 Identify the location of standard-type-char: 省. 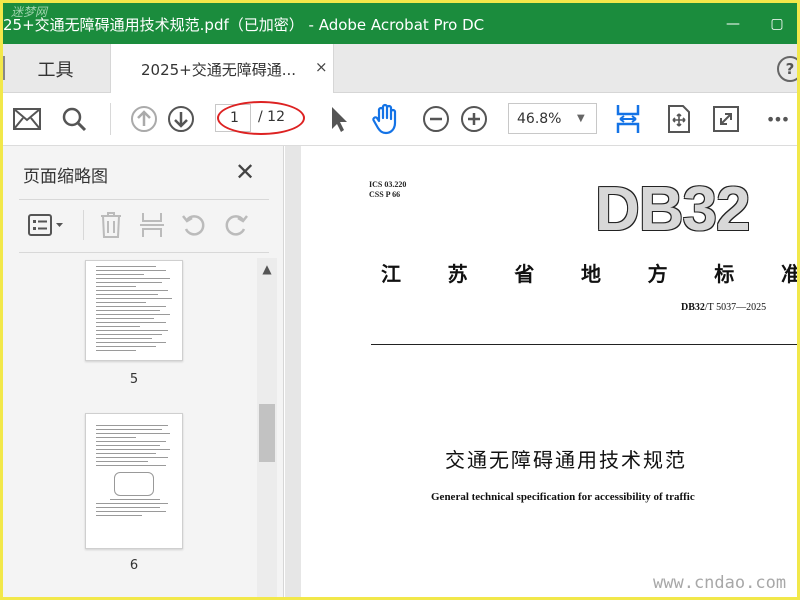
(524, 274).